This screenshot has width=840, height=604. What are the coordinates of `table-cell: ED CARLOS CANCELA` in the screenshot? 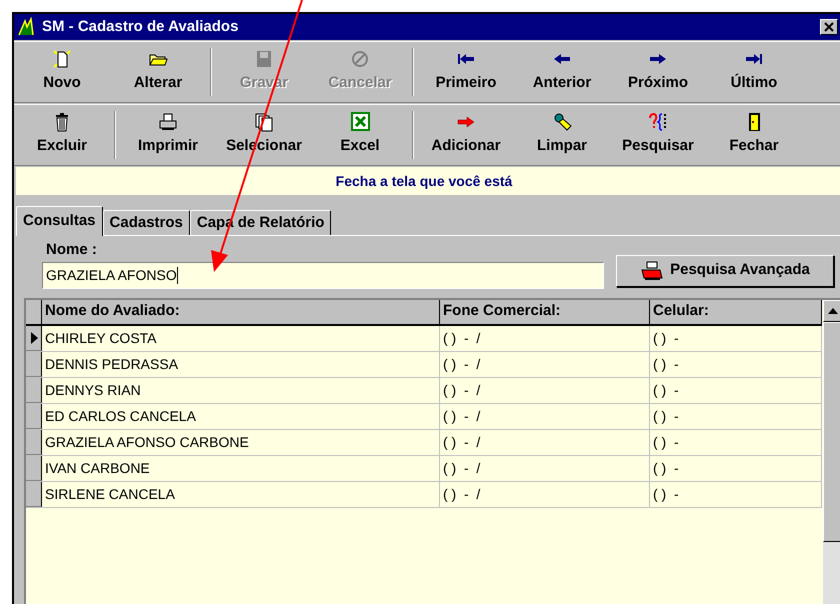 It's located at (241, 416).